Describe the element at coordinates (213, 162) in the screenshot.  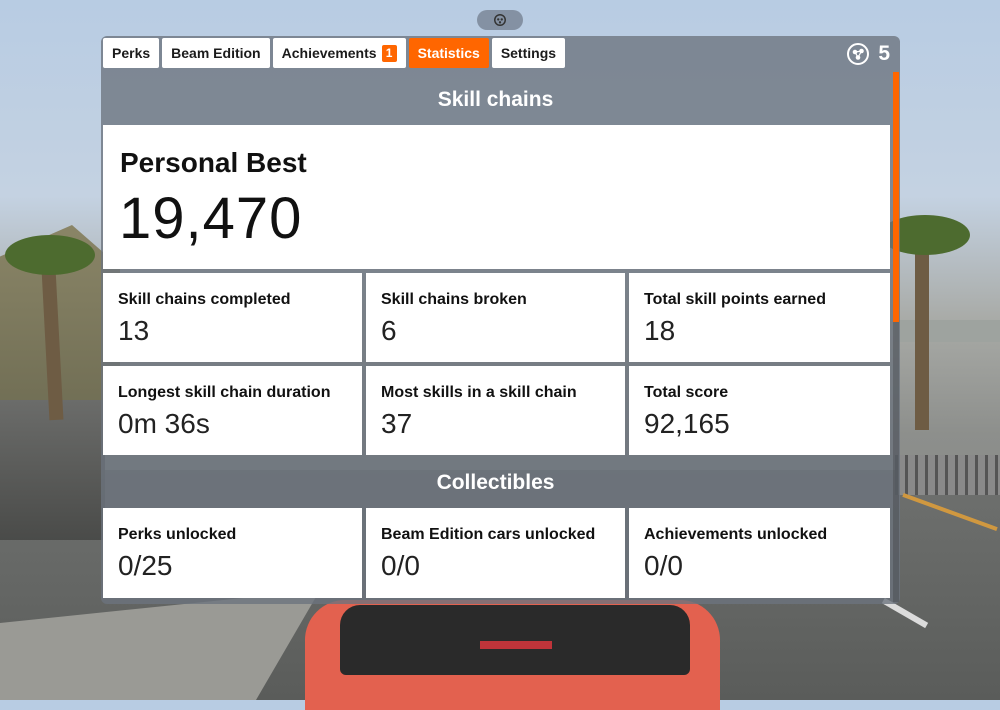
I see `personal-best-label: Personal Best` at that location.